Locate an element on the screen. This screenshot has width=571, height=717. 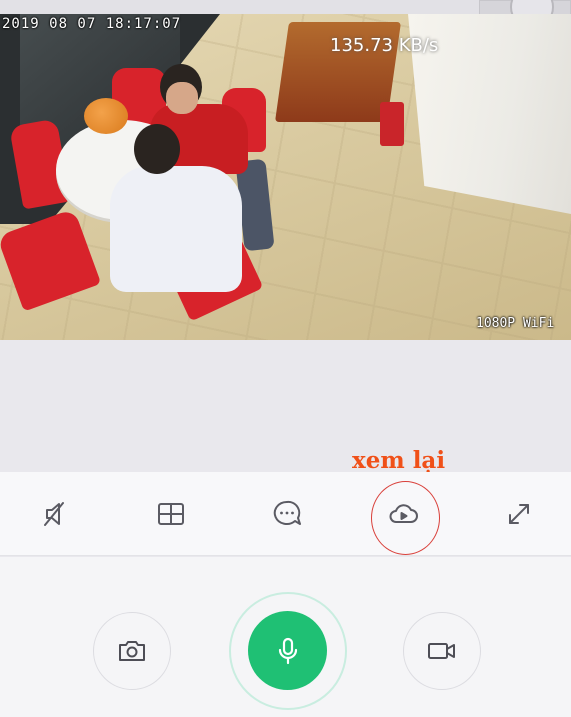
microphone-icon is located at coordinates (287, 650).